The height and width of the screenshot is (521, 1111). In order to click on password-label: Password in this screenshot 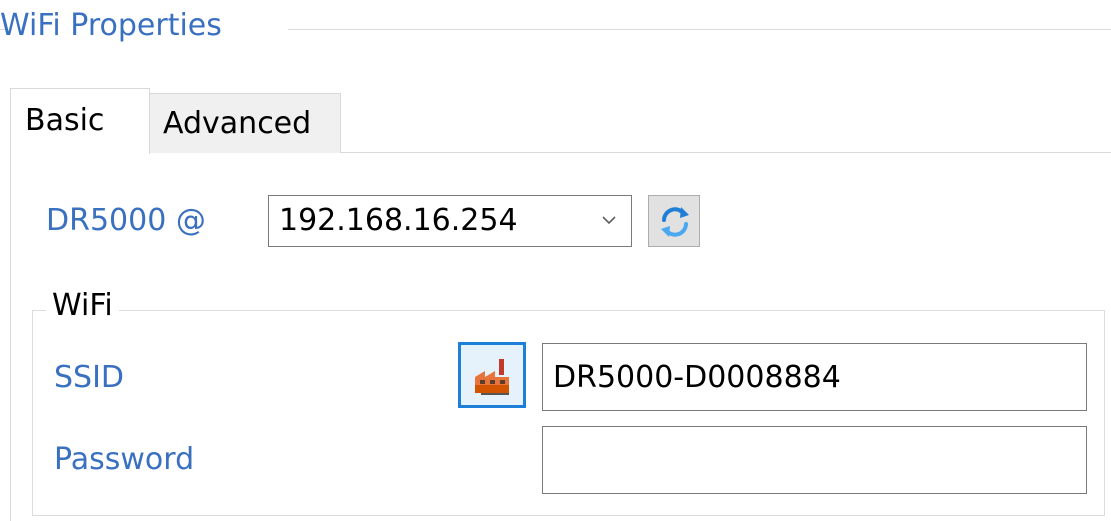, I will do `click(124, 459)`.